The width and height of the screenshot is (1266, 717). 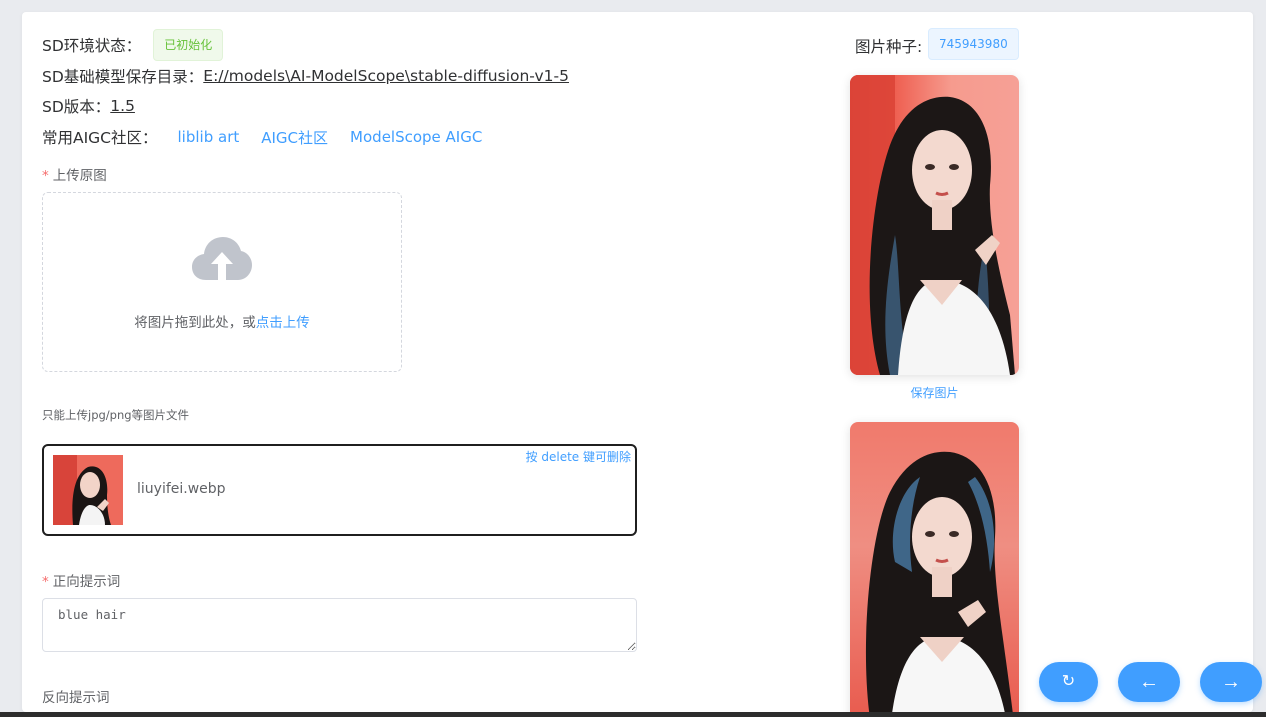 I want to click on upload-click-link: 点击上传, so click(x=283, y=323).